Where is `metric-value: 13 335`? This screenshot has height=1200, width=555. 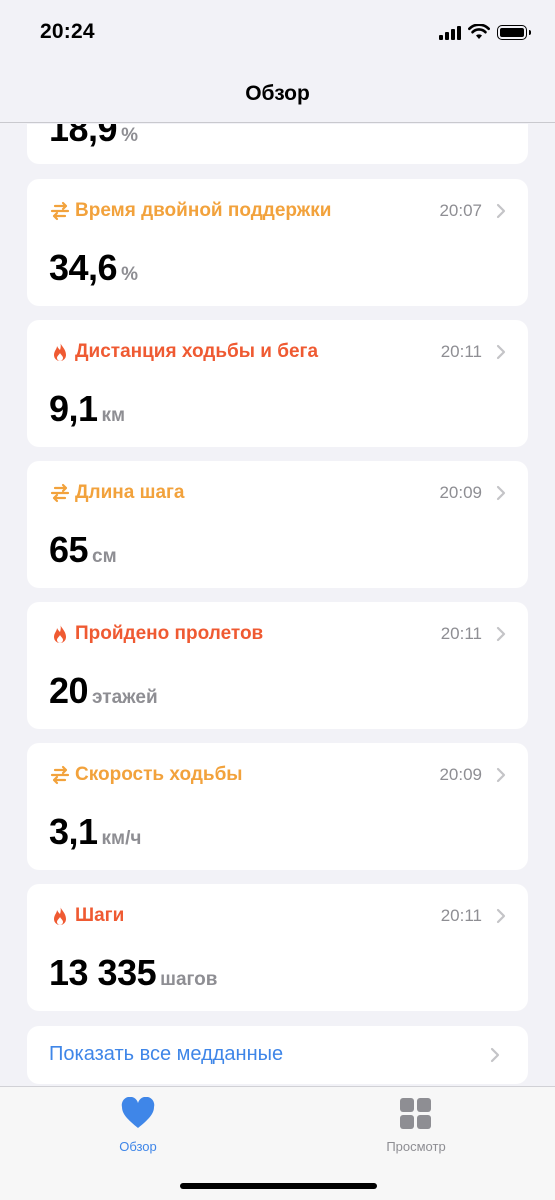 metric-value: 13 335 is located at coordinates (103, 972).